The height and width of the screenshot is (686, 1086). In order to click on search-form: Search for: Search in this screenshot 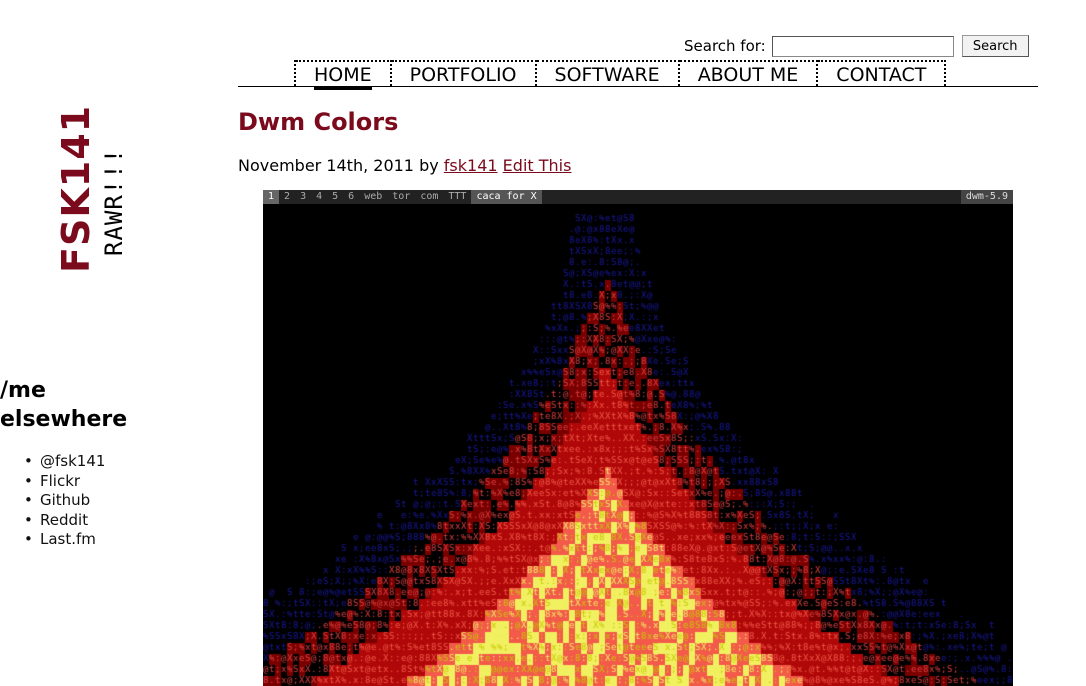, I will do `click(856, 46)`.